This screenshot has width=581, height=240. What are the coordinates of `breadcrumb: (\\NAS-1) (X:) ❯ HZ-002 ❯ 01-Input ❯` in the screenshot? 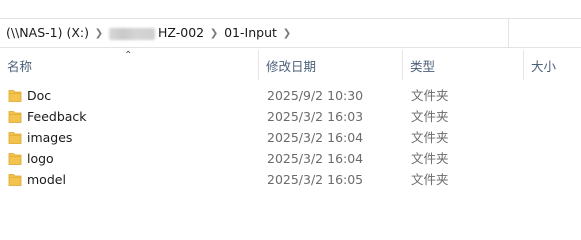 It's located at (147, 33).